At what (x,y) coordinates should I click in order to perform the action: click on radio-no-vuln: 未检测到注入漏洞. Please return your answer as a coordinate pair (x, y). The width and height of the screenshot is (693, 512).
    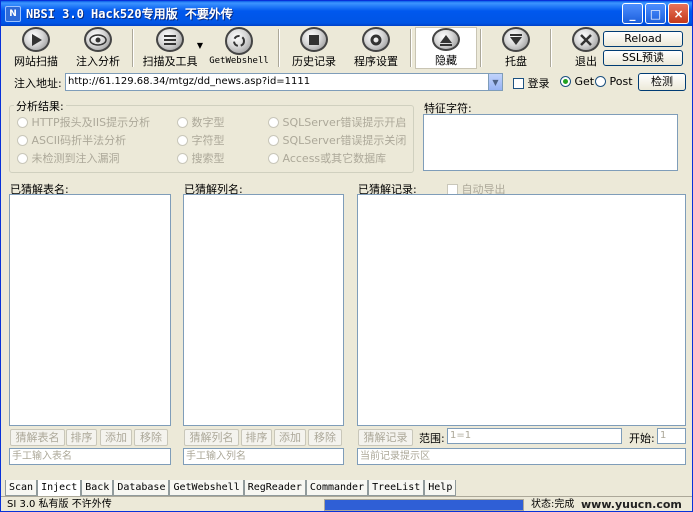
    Looking at the image, I should click on (68, 158).